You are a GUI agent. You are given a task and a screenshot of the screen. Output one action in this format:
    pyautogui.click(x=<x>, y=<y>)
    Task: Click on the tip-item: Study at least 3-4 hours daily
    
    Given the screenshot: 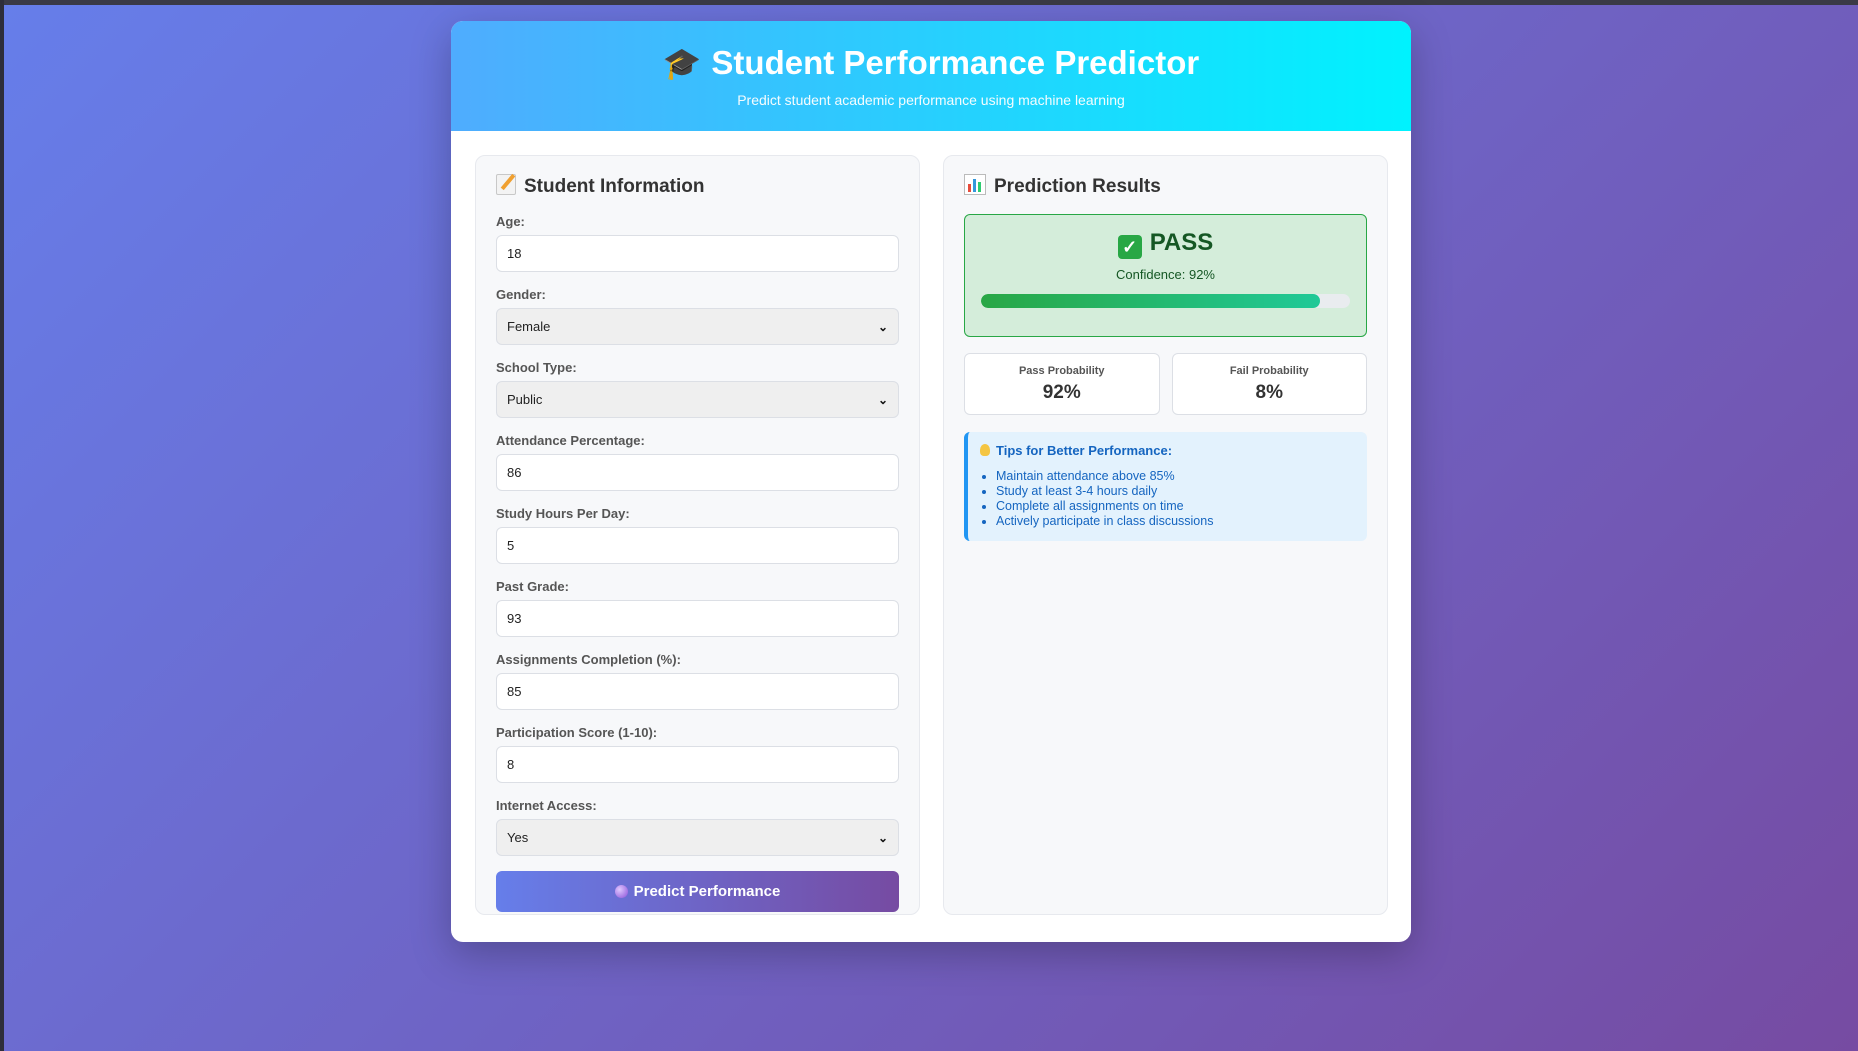 What is the action you would take?
    pyautogui.click(x=1174, y=491)
    